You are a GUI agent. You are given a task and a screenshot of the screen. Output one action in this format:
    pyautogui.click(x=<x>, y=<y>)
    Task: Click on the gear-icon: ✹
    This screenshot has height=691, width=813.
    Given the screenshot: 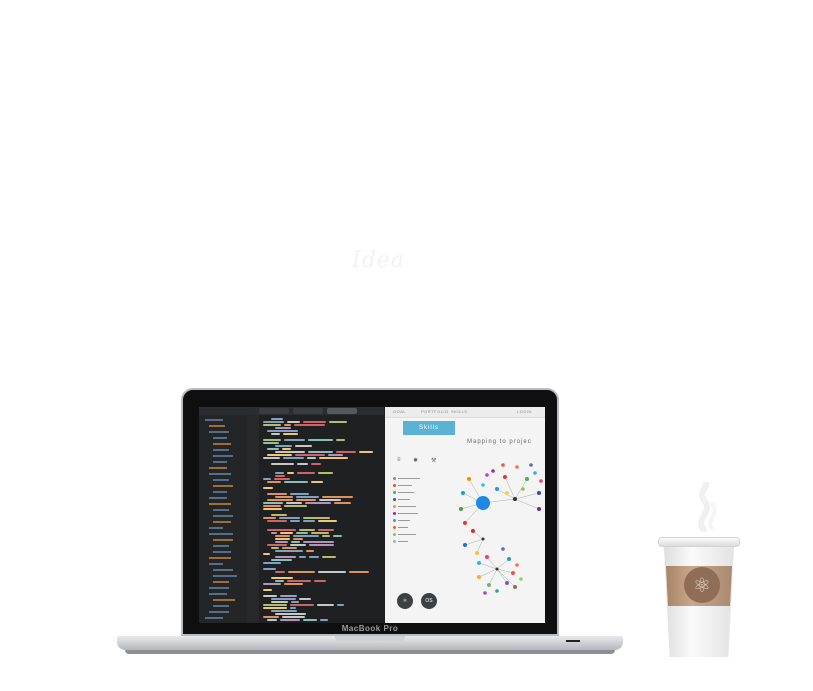 What is the action you would take?
    pyautogui.click(x=415, y=460)
    